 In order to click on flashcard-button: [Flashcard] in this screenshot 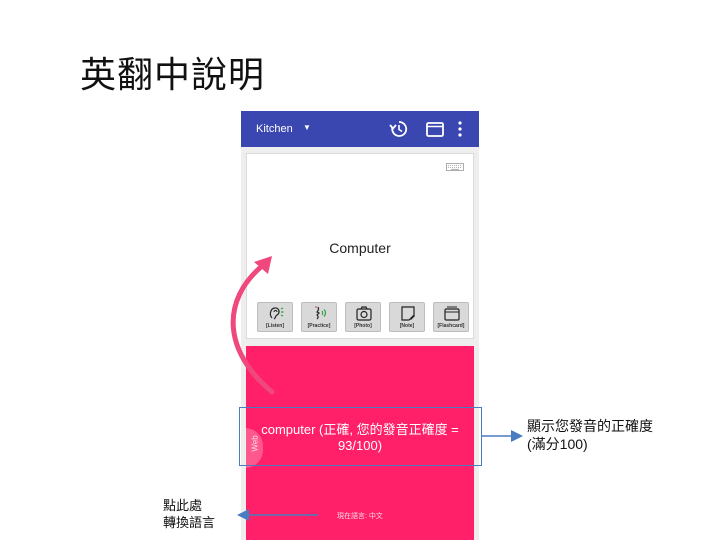, I will do `click(451, 317)`.